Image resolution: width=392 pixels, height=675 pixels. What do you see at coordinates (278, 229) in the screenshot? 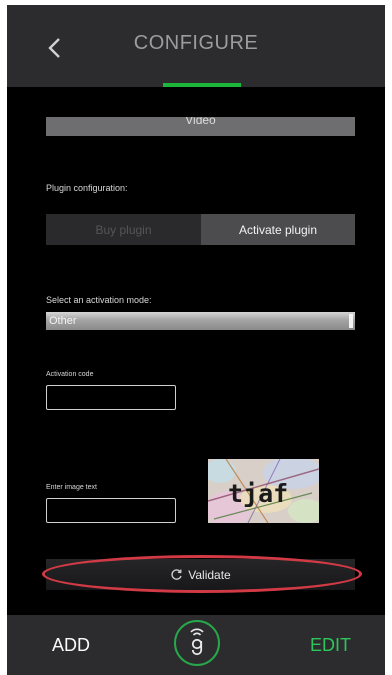
I see `activate-plugin-button: Activate plugin` at bounding box center [278, 229].